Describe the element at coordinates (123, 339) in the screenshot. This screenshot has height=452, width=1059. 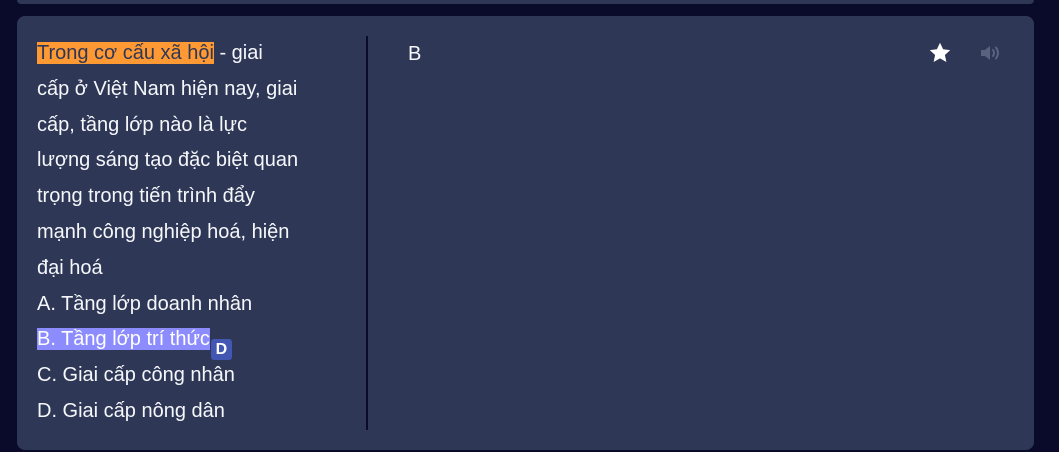
I see `option-b-highlight: B. Tầng lớp trí thức` at that location.